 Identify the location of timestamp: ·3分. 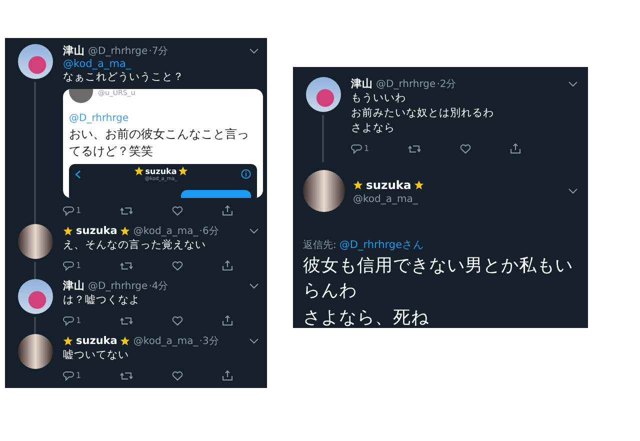
(209, 341).